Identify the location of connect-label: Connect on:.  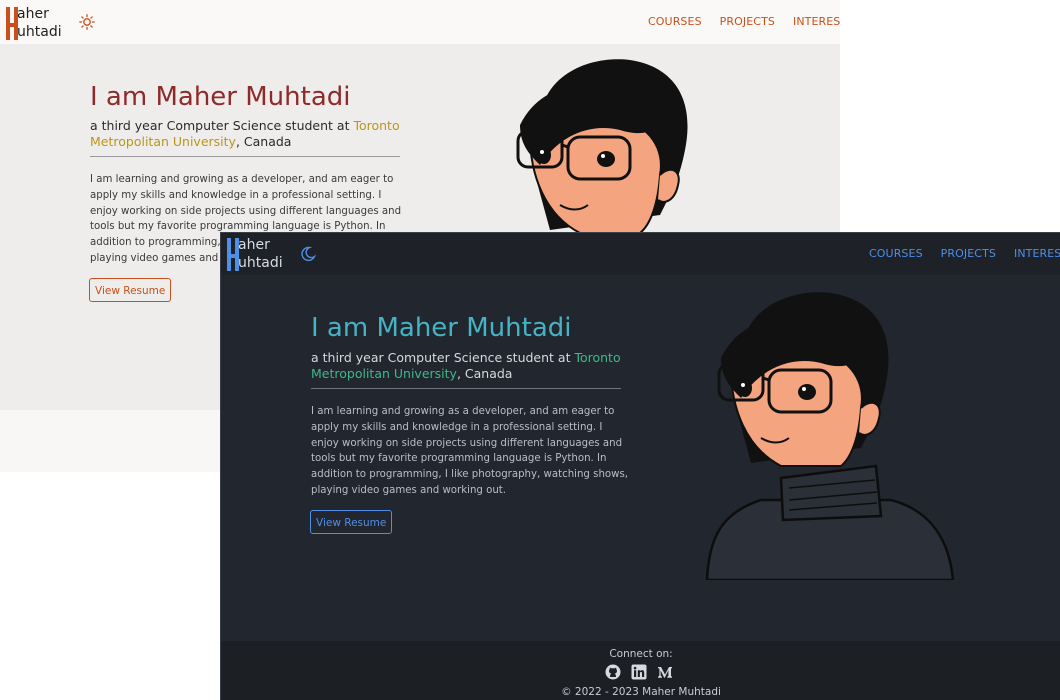
(641, 654).